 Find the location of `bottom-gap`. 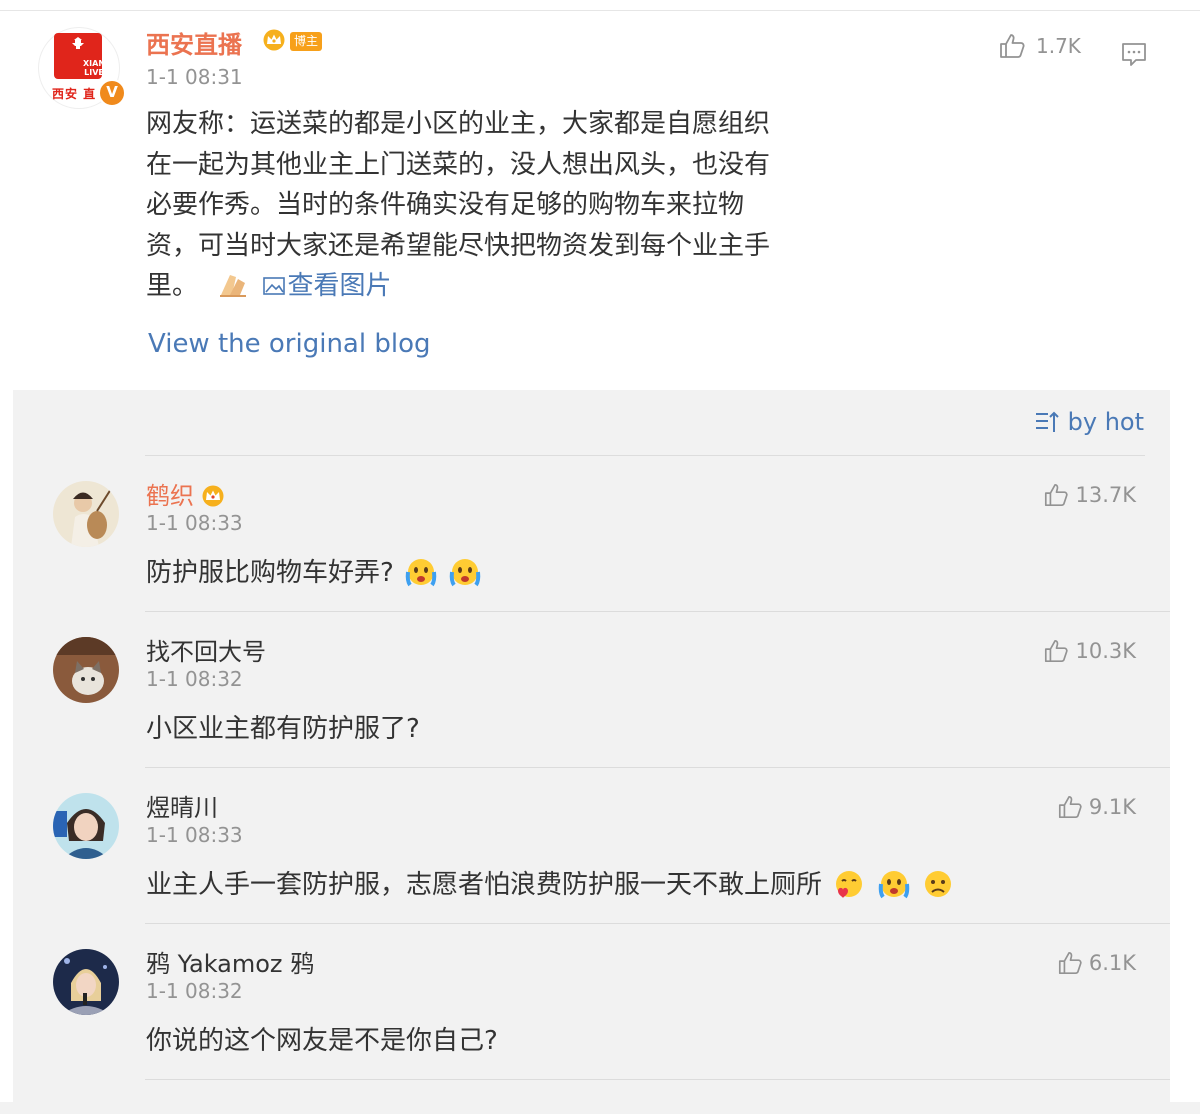

bottom-gap is located at coordinates (600, 1108).